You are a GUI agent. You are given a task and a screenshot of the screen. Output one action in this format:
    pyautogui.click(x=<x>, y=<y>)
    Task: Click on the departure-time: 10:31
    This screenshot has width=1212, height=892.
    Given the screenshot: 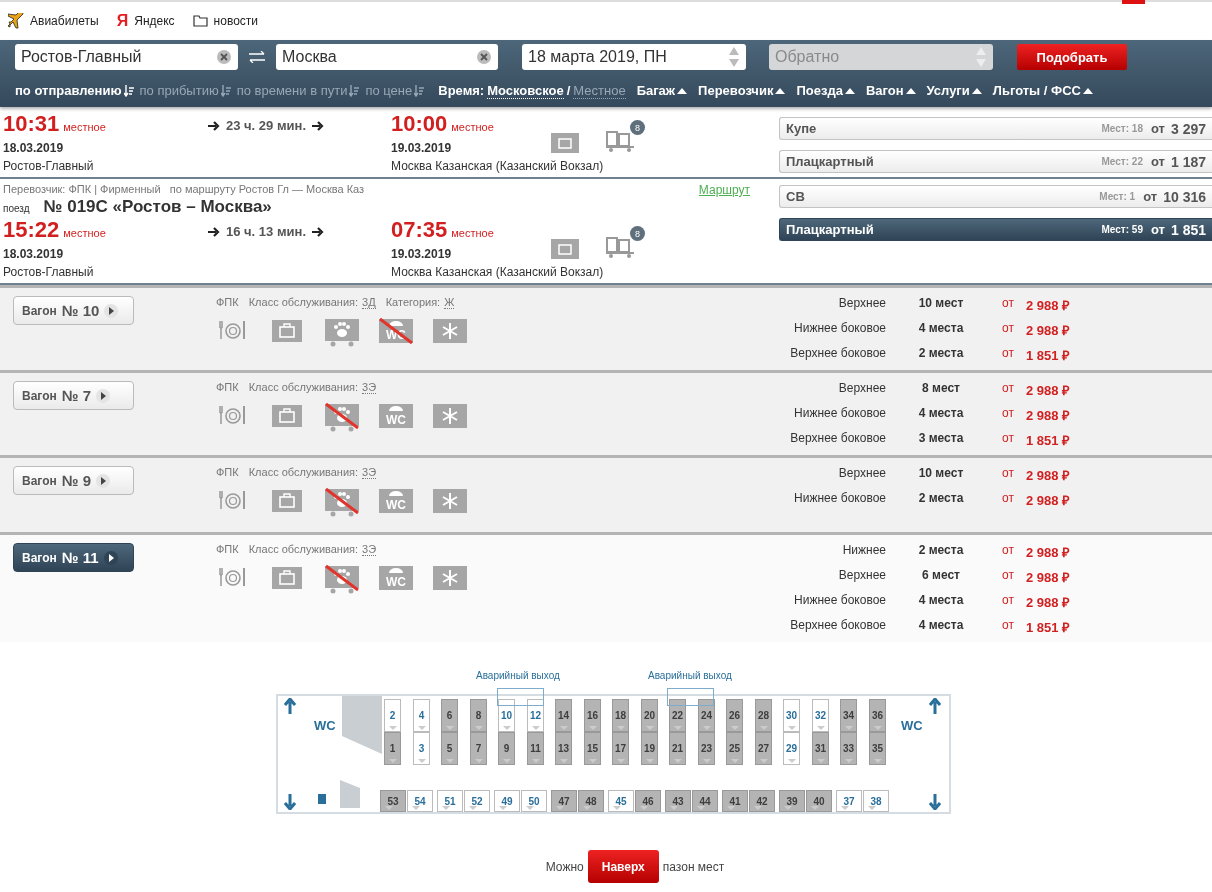 What is the action you would take?
    pyautogui.click(x=31, y=124)
    